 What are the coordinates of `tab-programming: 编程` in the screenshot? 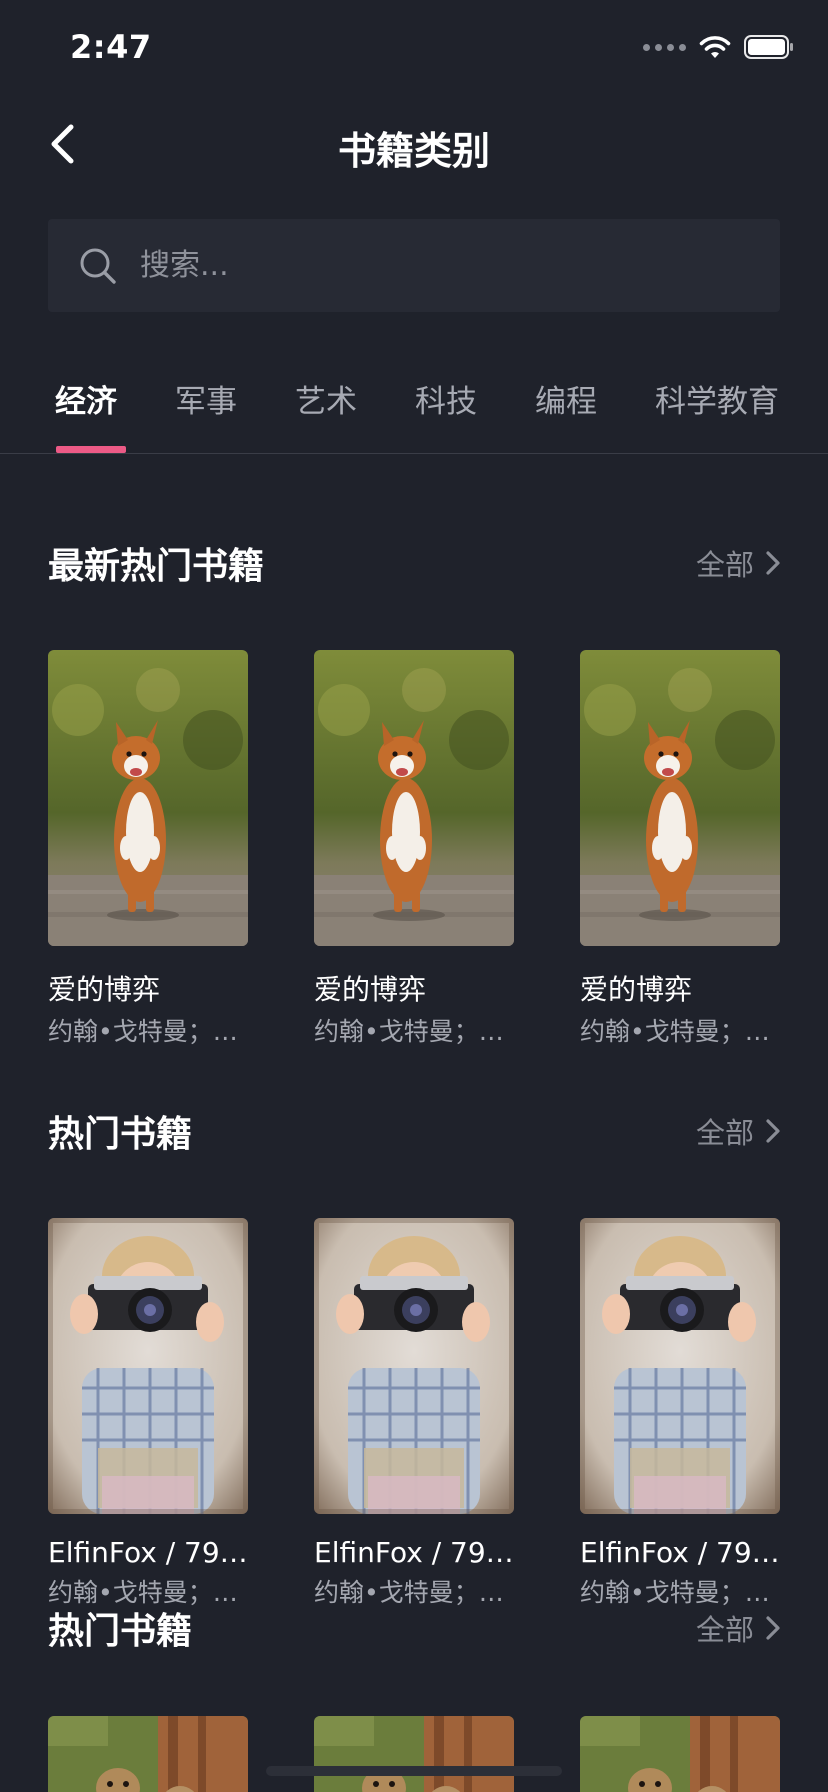 It's located at (566, 398).